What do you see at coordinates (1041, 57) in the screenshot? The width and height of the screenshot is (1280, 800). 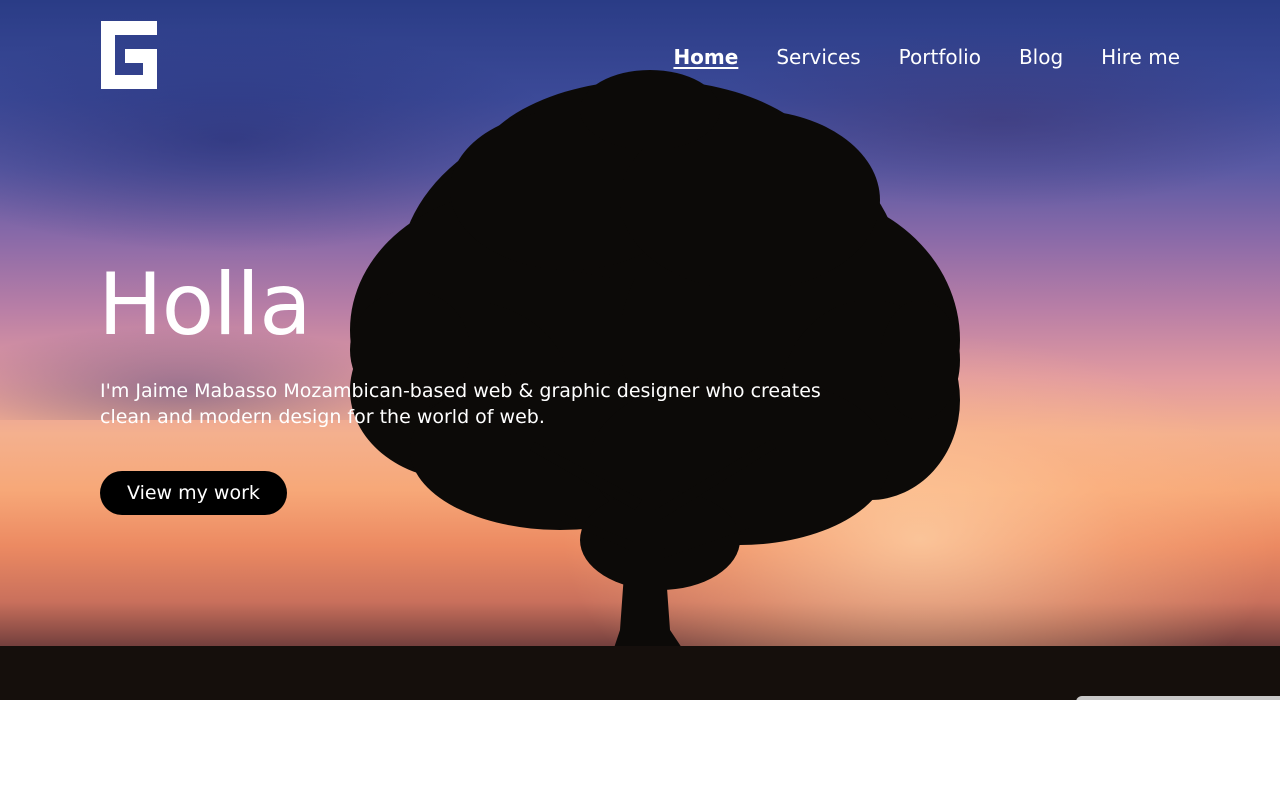 I see `nav-item-blog: Blog` at bounding box center [1041, 57].